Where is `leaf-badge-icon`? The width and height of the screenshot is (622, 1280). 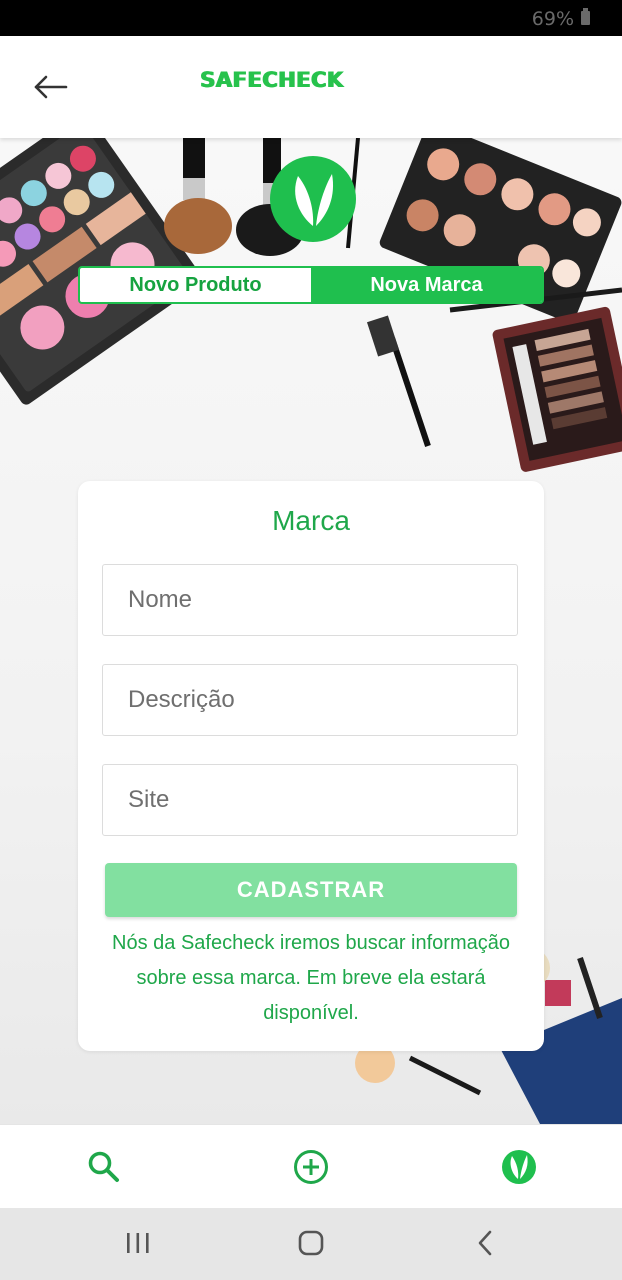 leaf-badge-icon is located at coordinates (519, 1167).